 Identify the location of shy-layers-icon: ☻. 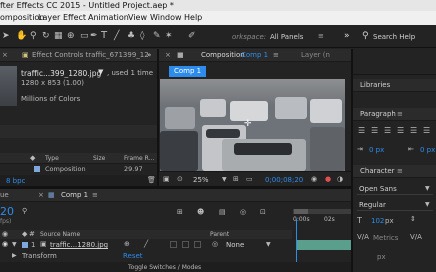
(200, 212).